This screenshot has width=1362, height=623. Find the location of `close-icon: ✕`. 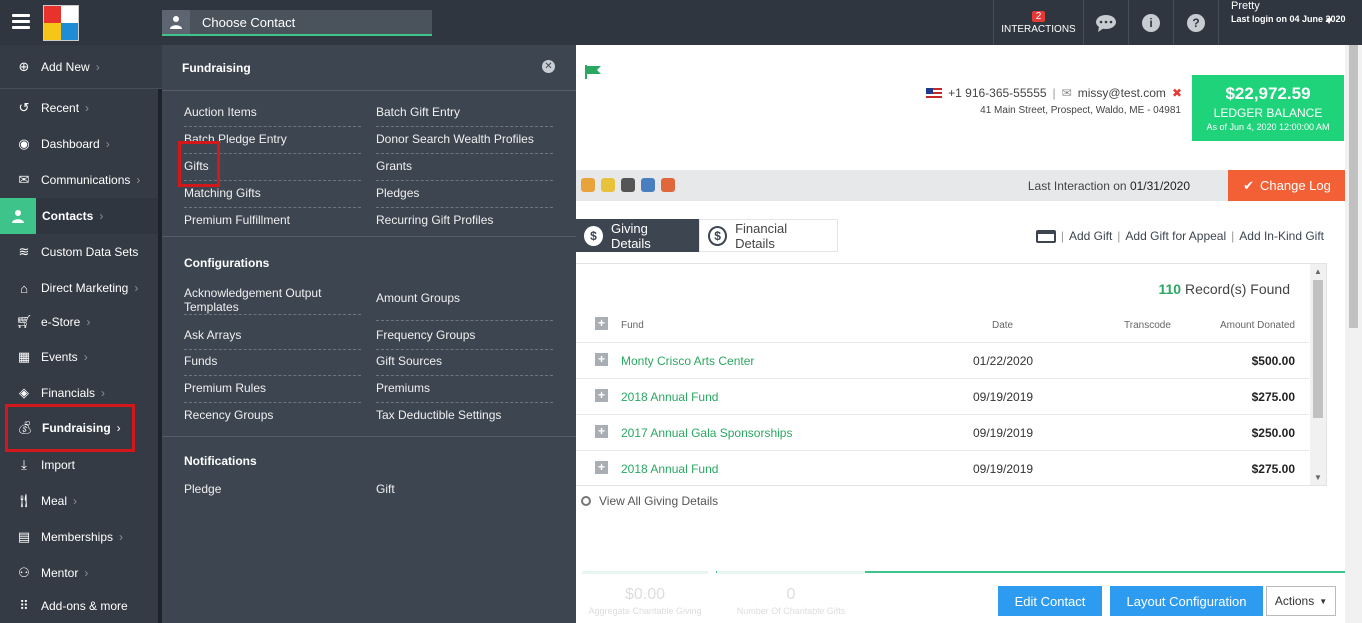

close-icon: ✕ is located at coordinates (548, 66).